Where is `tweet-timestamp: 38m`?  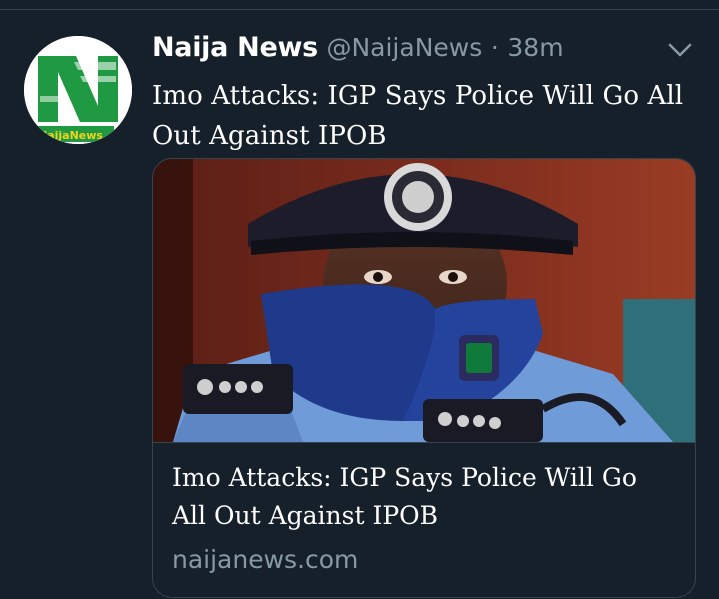
tweet-timestamp: 38m is located at coordinates (535, 47).